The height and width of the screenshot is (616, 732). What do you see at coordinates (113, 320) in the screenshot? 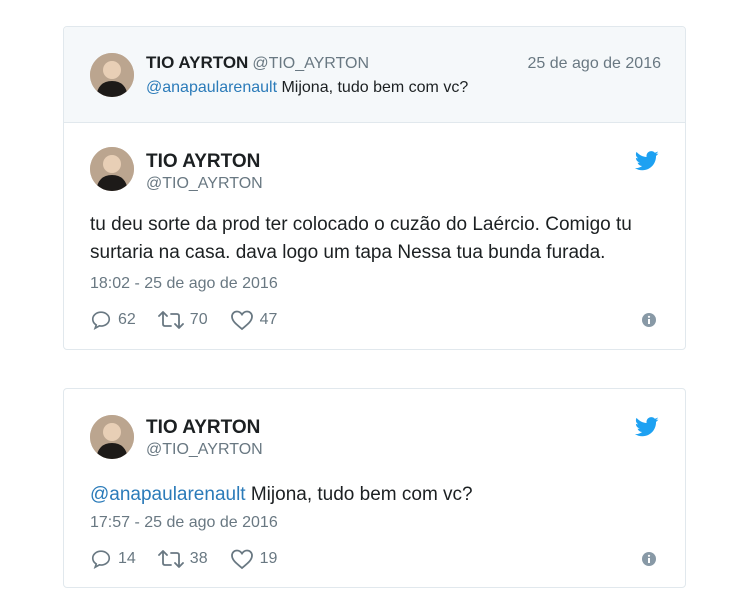
I see `reply-button: 62` at bounding box center [113, 320].